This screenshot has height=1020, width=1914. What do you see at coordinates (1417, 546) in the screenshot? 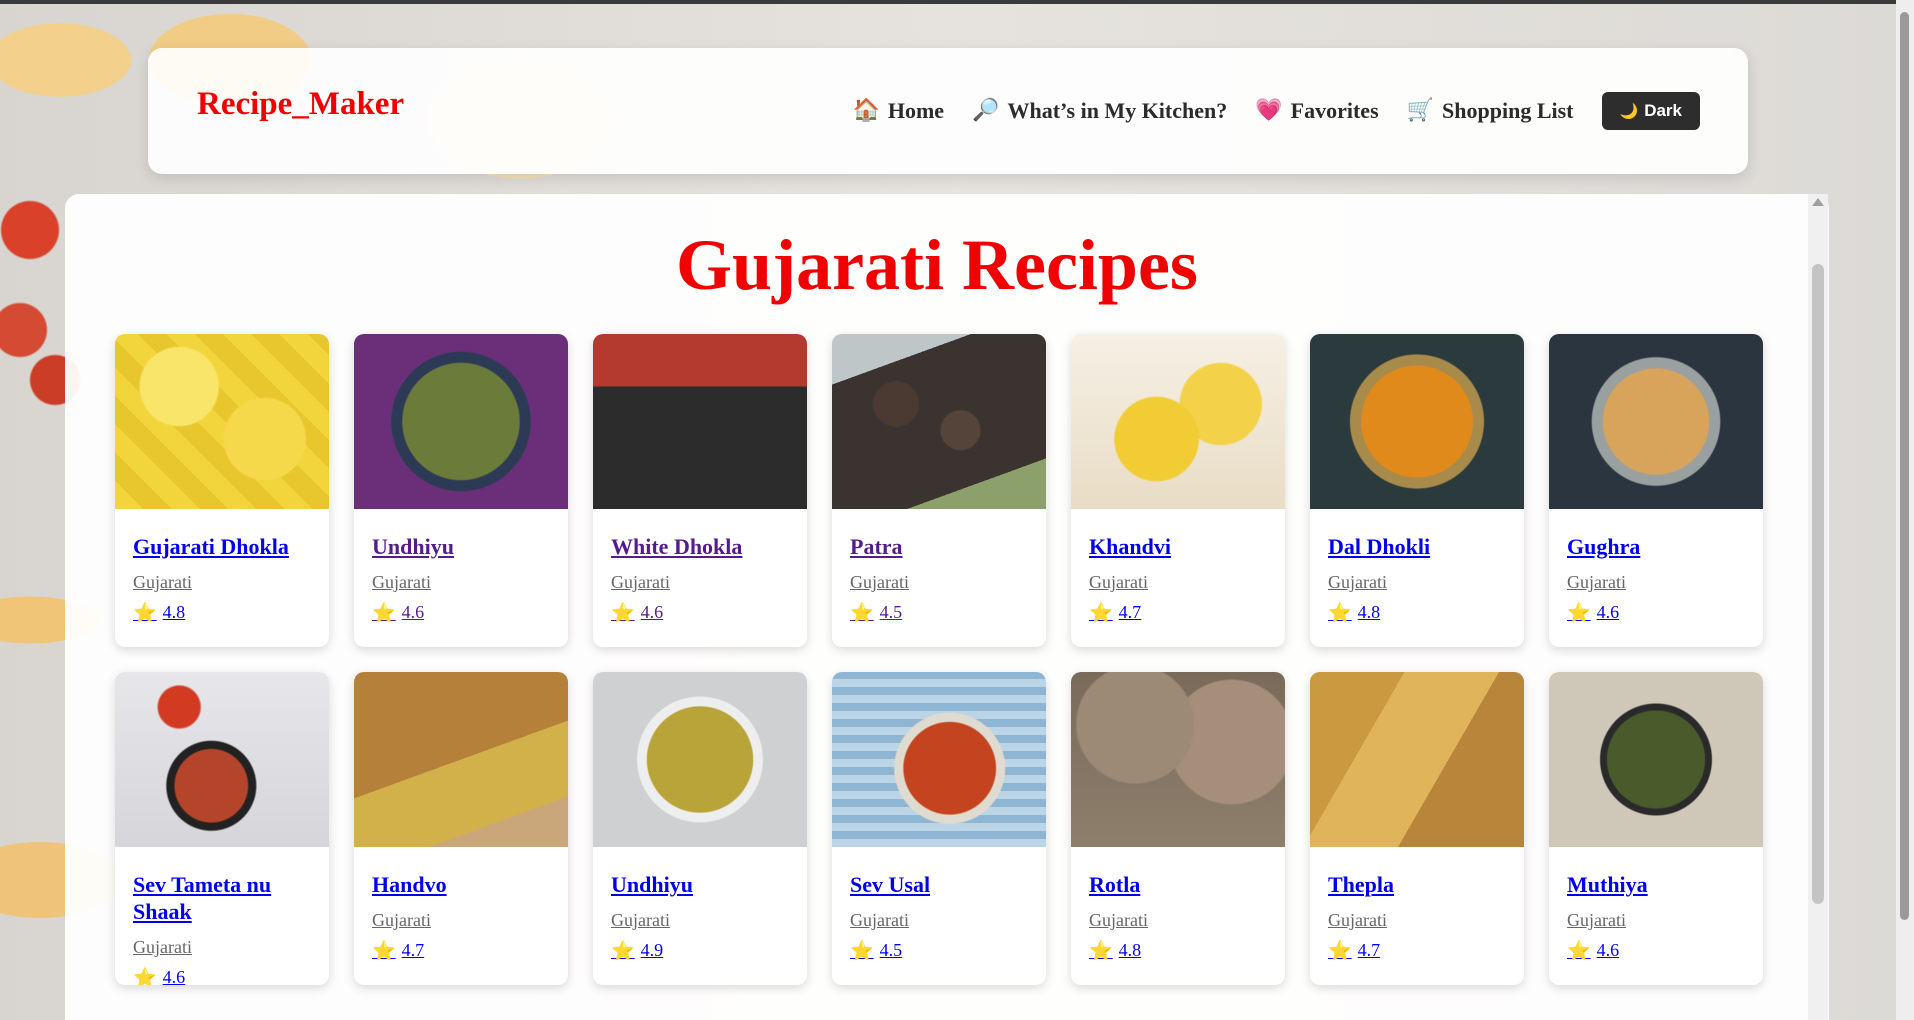
I see `recipe-name-link: Dal Dhokli` at bounding box center [1417, 546].